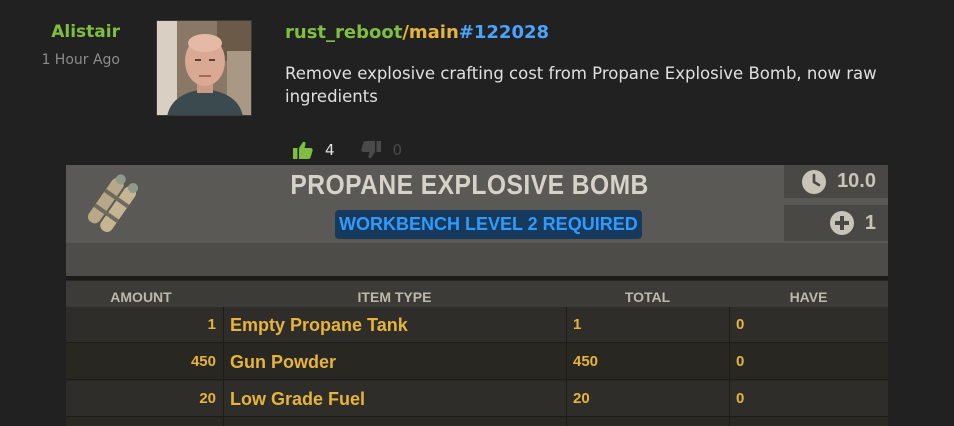 The width and height of the screenshot is (954, 426). Describe the element at coordinates (211, 324) in the screenshot. I see `row-amount: 1` at that location.